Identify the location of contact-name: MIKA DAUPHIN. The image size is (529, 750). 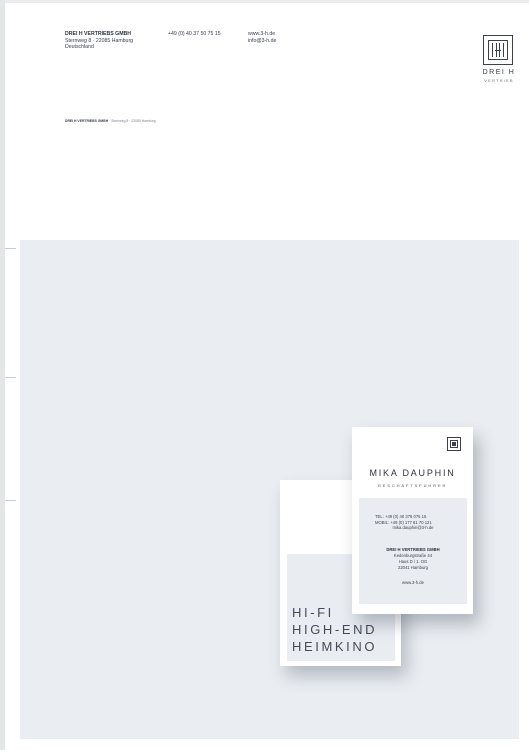
(412, 473).